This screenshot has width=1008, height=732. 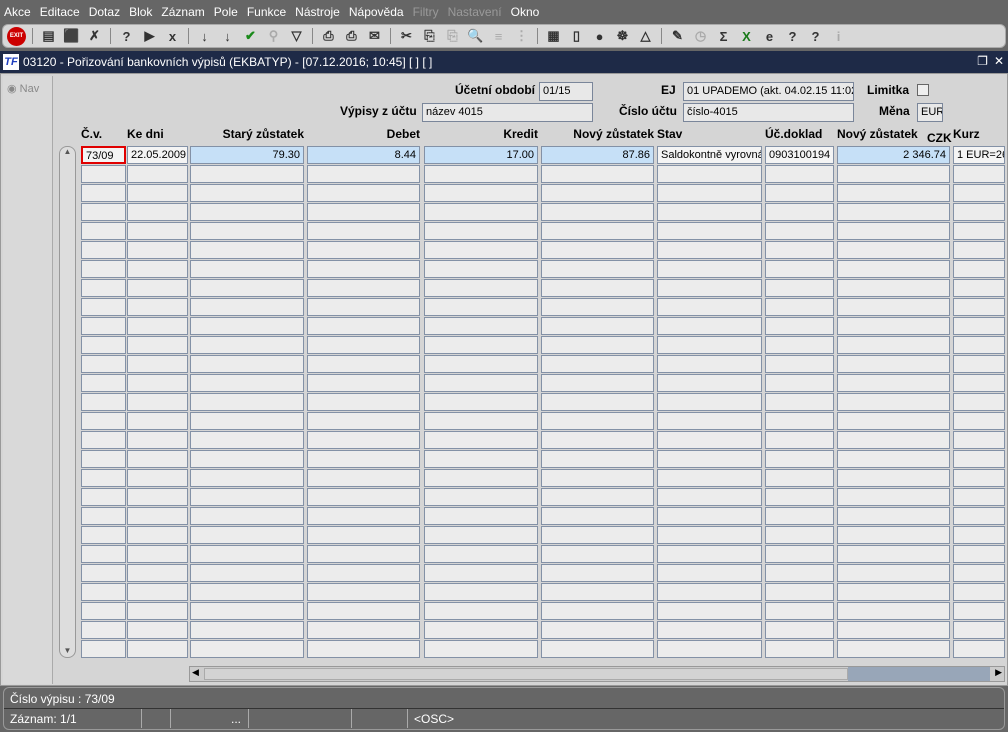 I want to click on checkmark-icon: ✔, so click(x=250, y=36).